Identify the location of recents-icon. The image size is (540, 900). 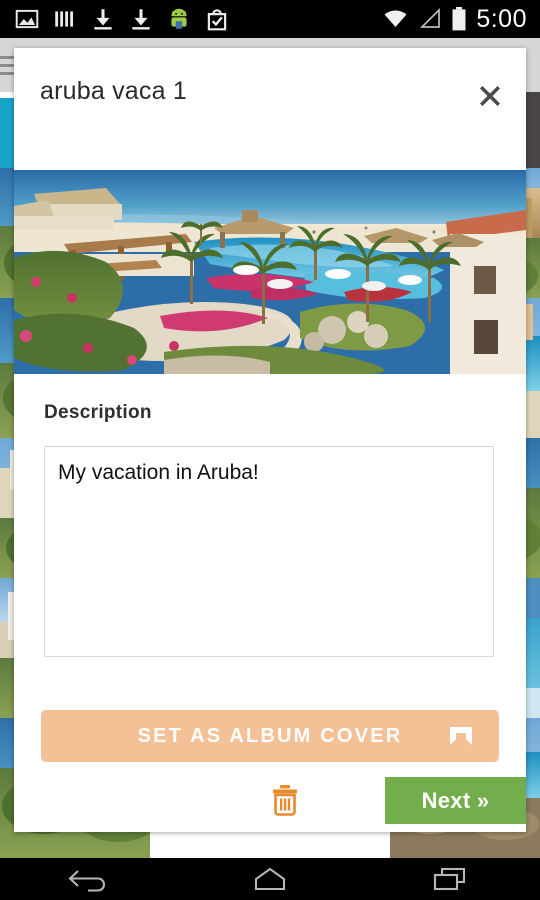
(449, 879).